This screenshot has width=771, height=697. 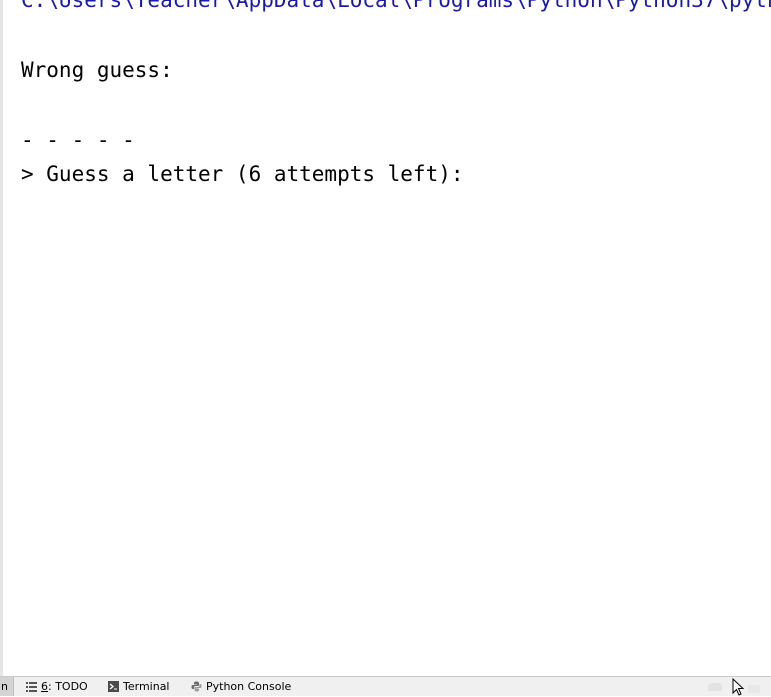 I want to click on tool-tab-terminal-label: Terminal, so click(x=146, y=686).